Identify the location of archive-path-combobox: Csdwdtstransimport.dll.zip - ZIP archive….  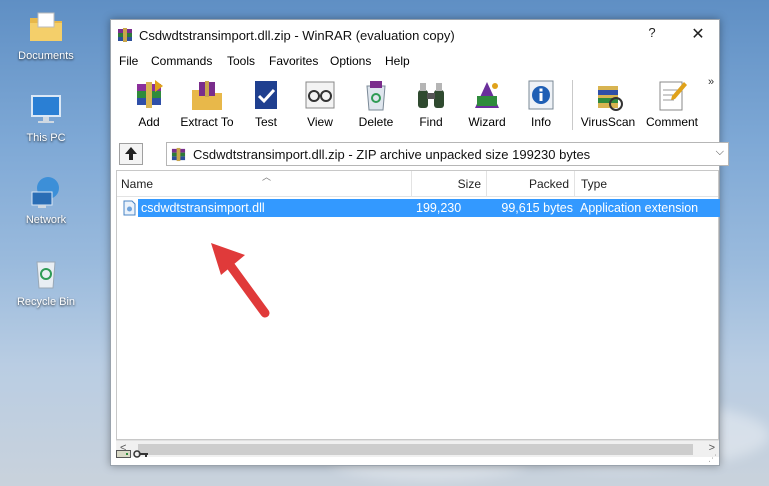
(447, 154).